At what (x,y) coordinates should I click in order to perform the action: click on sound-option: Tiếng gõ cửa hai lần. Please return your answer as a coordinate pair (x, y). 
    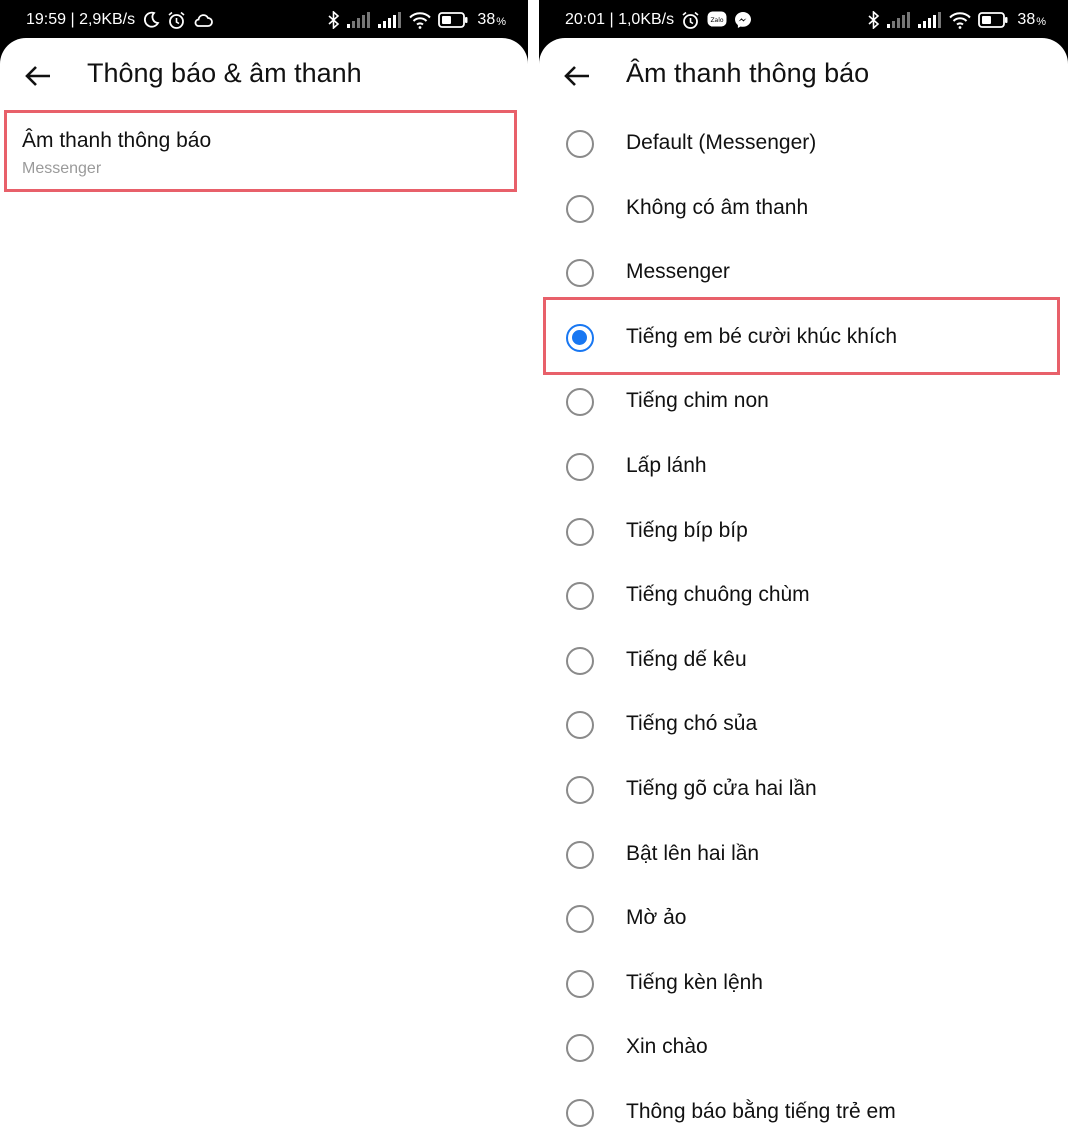
    Looking at the image, I should click on (803, 793).